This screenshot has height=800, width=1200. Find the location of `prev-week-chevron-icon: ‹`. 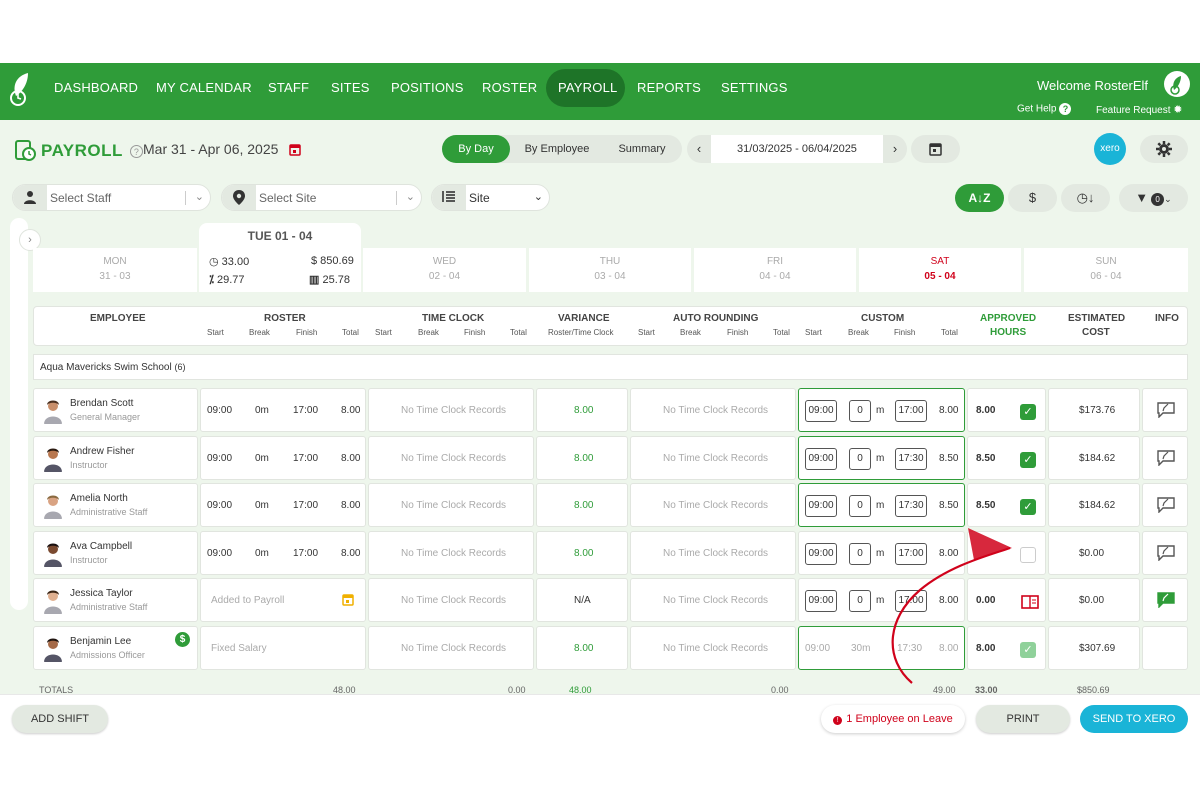

prev-week-chevron-icon: ‹ is located at coordinates (699, 149).